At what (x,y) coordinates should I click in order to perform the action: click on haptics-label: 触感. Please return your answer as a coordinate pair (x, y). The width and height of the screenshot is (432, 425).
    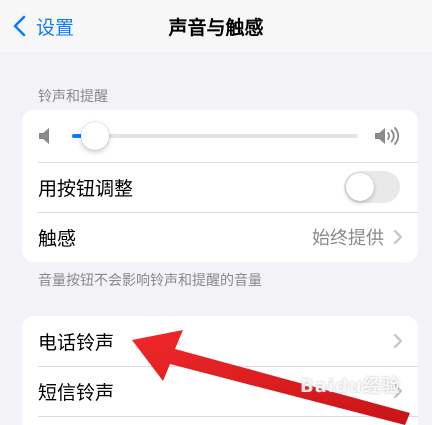
    Looking at the image, I should click on (57, 238).